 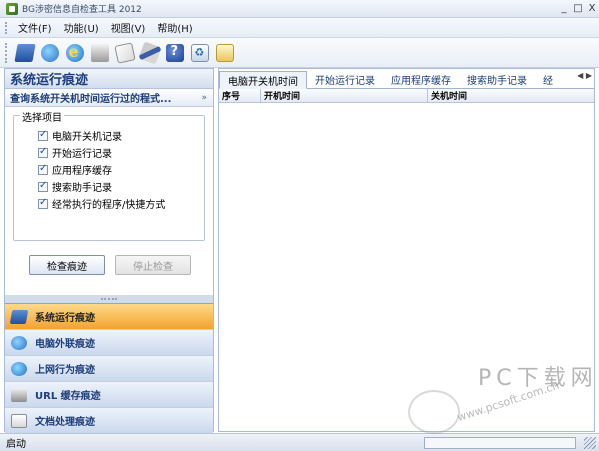 I want to click on grid-header: 序号 开机时间 关机时间, so click(x=406, y=96).